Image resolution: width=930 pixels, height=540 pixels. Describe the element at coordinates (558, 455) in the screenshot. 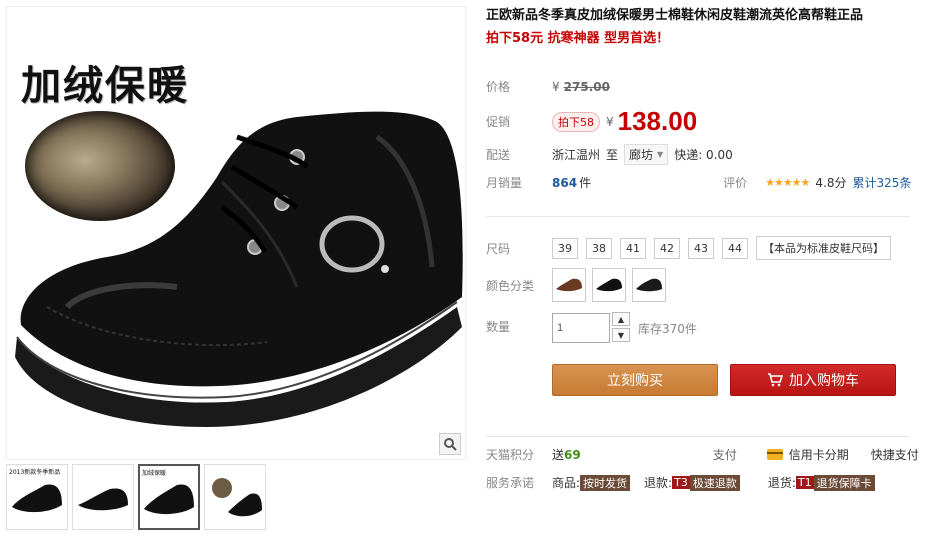

I see `points-prefix: 送` at that location.